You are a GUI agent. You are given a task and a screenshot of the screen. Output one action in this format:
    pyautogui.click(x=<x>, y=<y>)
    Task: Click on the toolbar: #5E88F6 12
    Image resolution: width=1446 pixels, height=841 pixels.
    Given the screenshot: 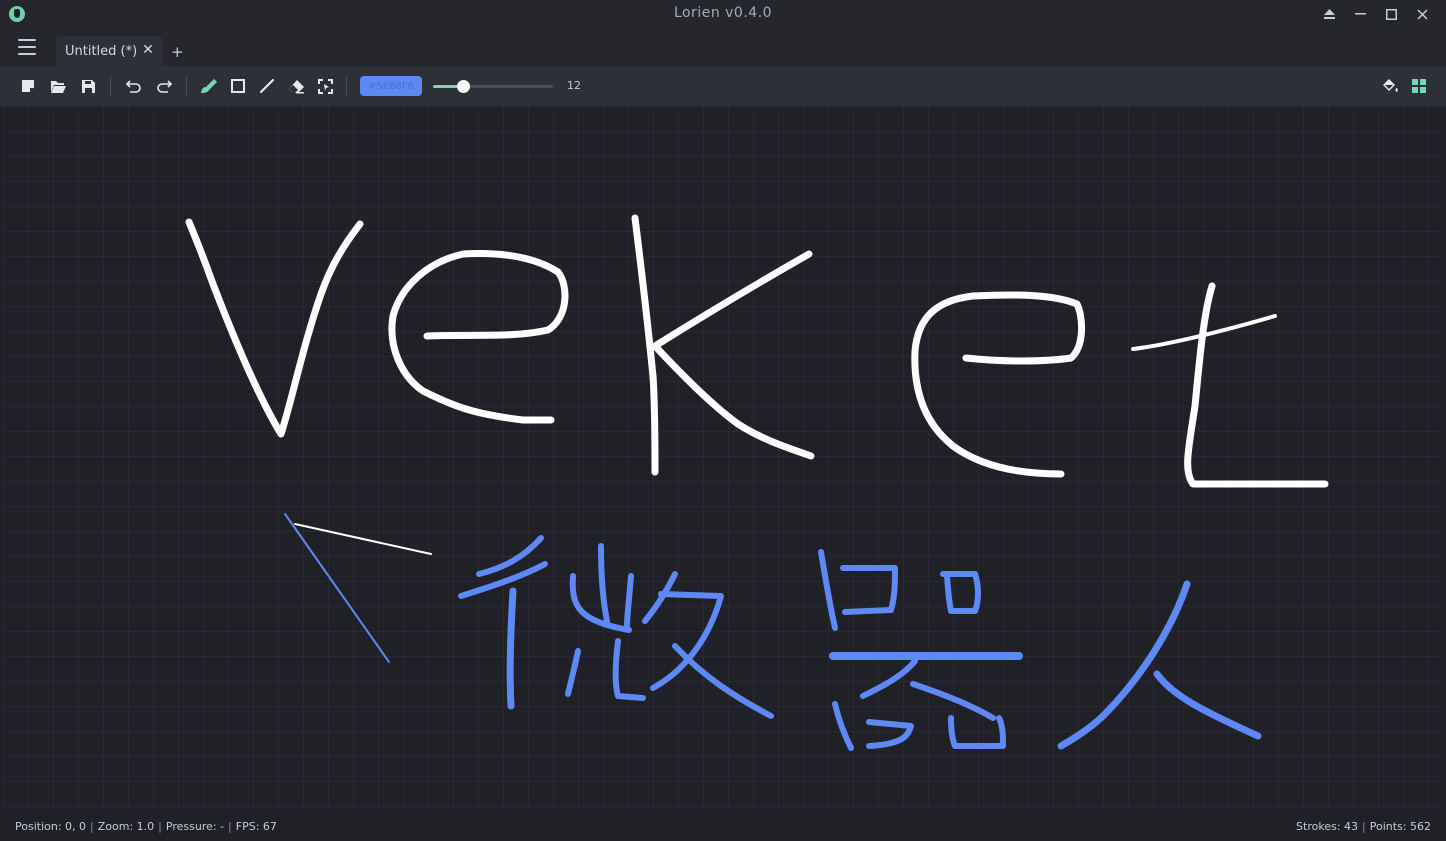 What is the action you would take?
    pyautogui.click(x=723, y=86)
    